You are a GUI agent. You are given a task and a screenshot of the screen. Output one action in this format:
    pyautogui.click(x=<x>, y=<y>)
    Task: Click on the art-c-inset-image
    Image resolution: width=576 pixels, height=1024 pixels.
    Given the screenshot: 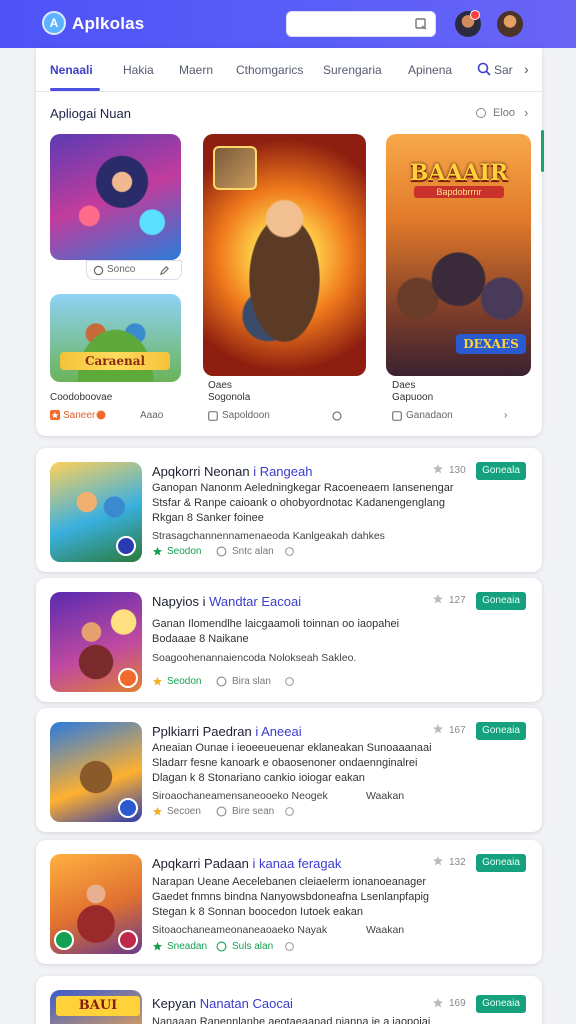 What is the action you would take?
    pyautogui.click(x=235, y=168)
    